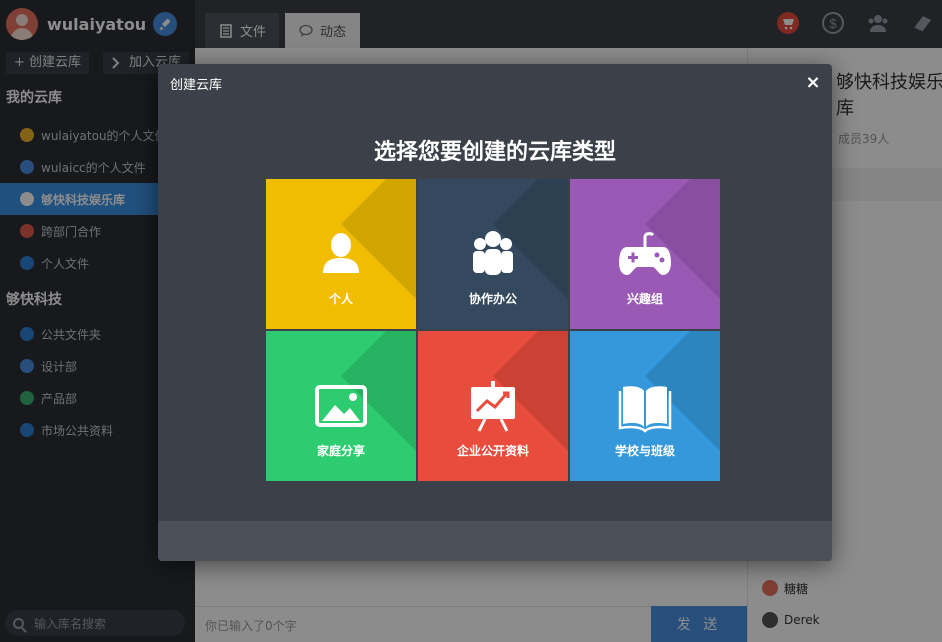 Image resolution: width=942 pixels, height=642 pixels. I want to click on tile-school-class: 学校与班级, so click(645, 406).